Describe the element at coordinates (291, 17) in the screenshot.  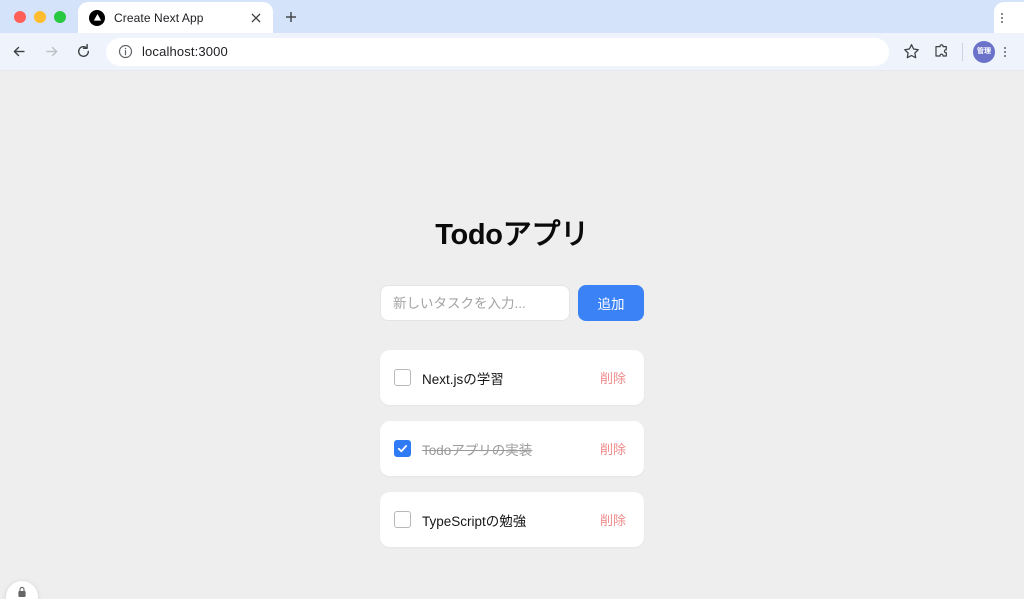
I see `new-tab-button` at that location.